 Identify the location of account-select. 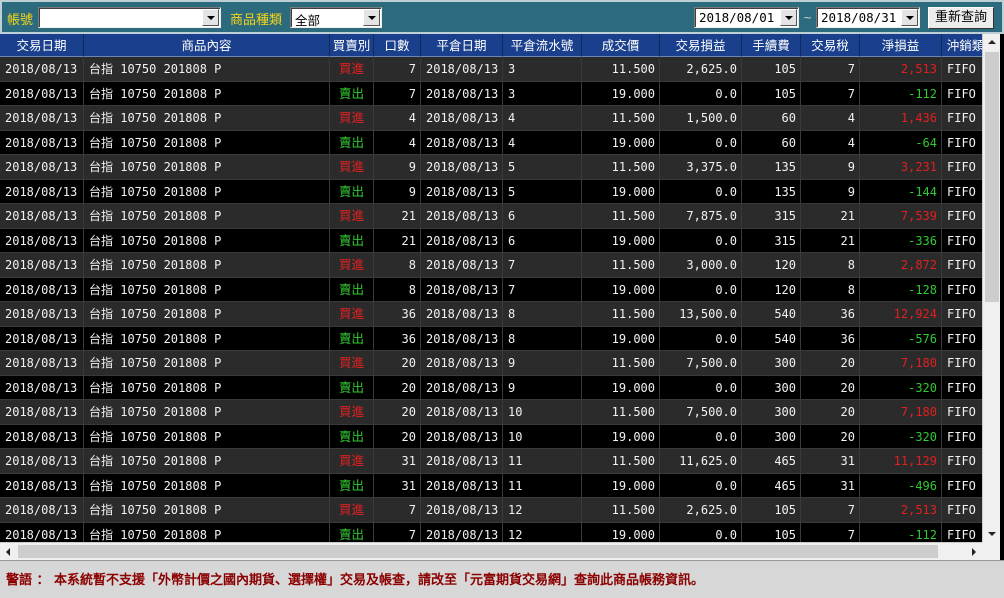
(129, 17).